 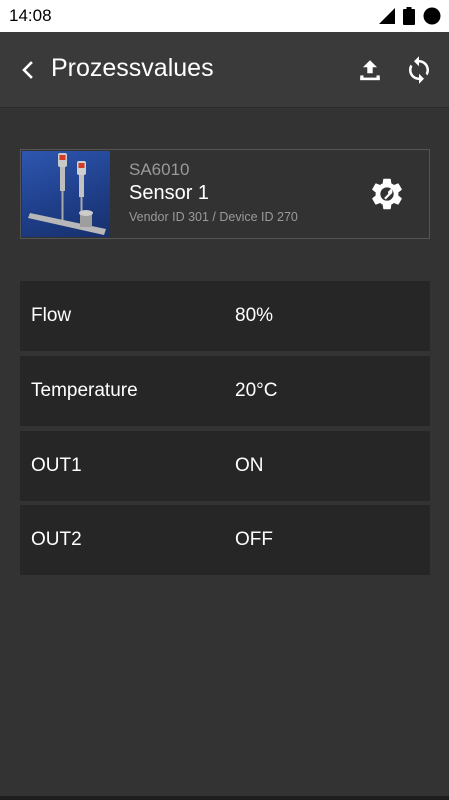 I want to click on value-row-temperature: Temperature 20°C, so click(x=225, y=391).